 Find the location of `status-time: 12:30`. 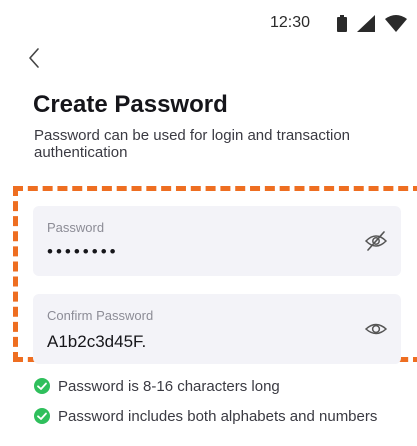

status-time: 12:30 is located at coordinates (289, 22).